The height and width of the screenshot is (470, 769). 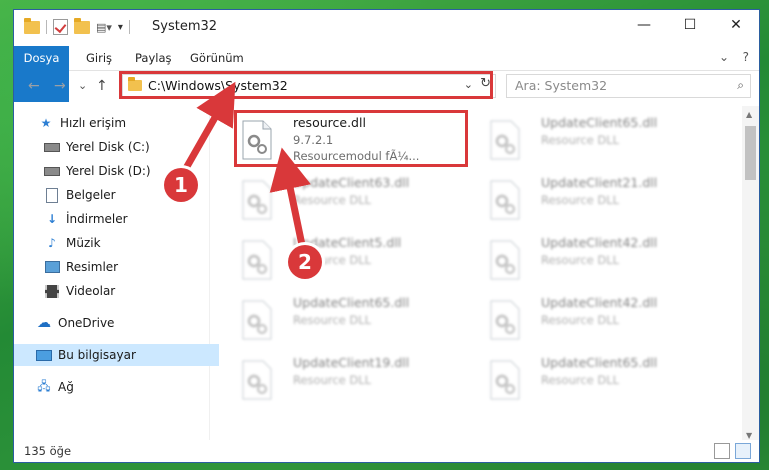 What do you see at coordinates (126, 195) in the screenshot?
I see `sidebar-item-documents: Belgeler` at bounding box center [126, 195].